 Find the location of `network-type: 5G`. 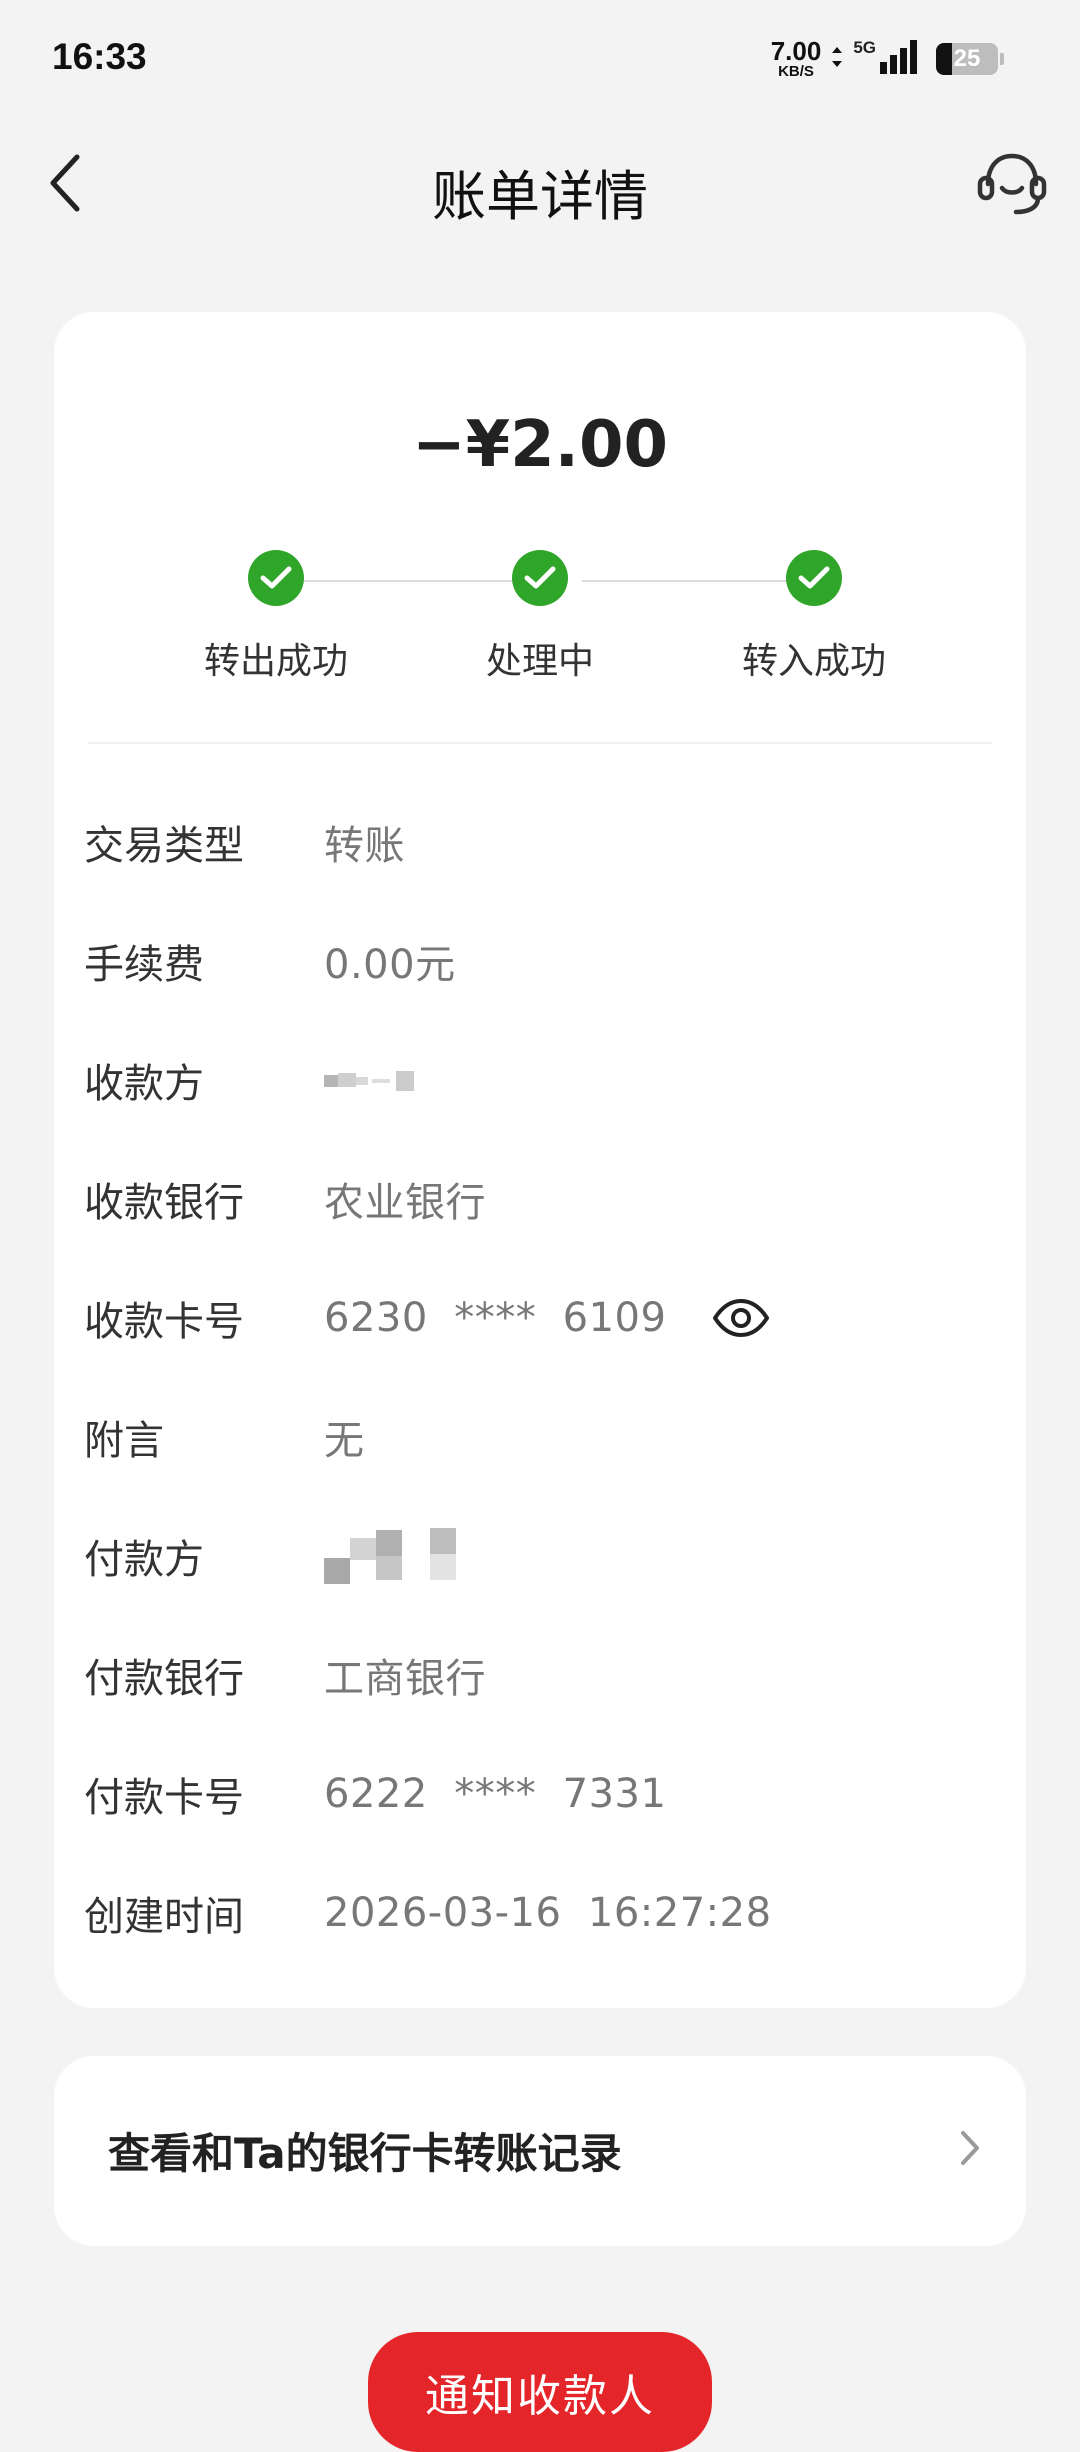

network-type: 5G is located at coordinates (864, 47).